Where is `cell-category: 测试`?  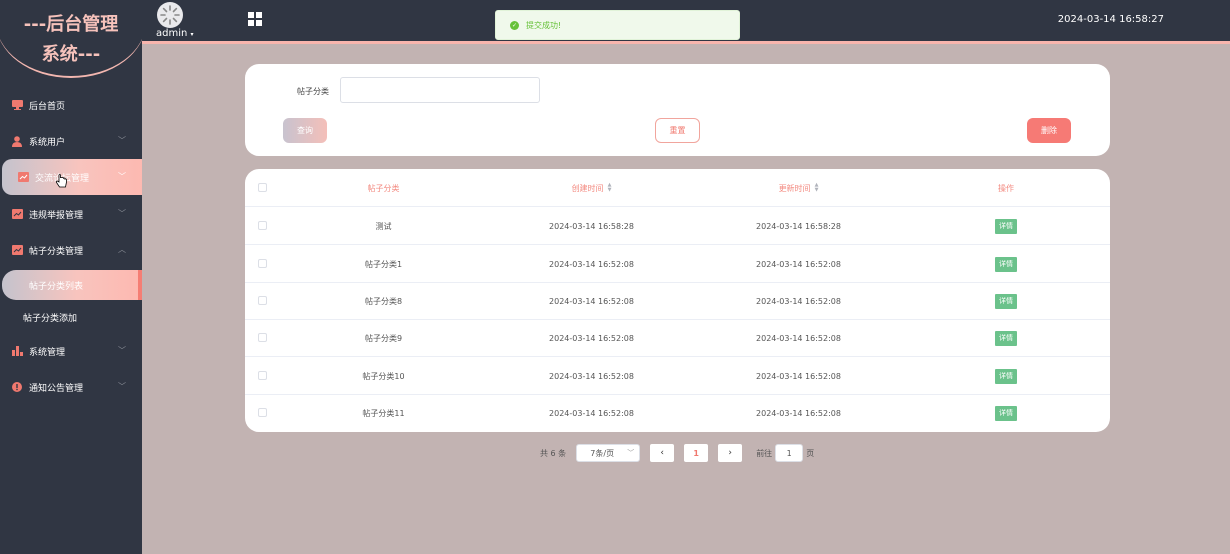 cell-category: 测试 is located at coordinates (383, 226).